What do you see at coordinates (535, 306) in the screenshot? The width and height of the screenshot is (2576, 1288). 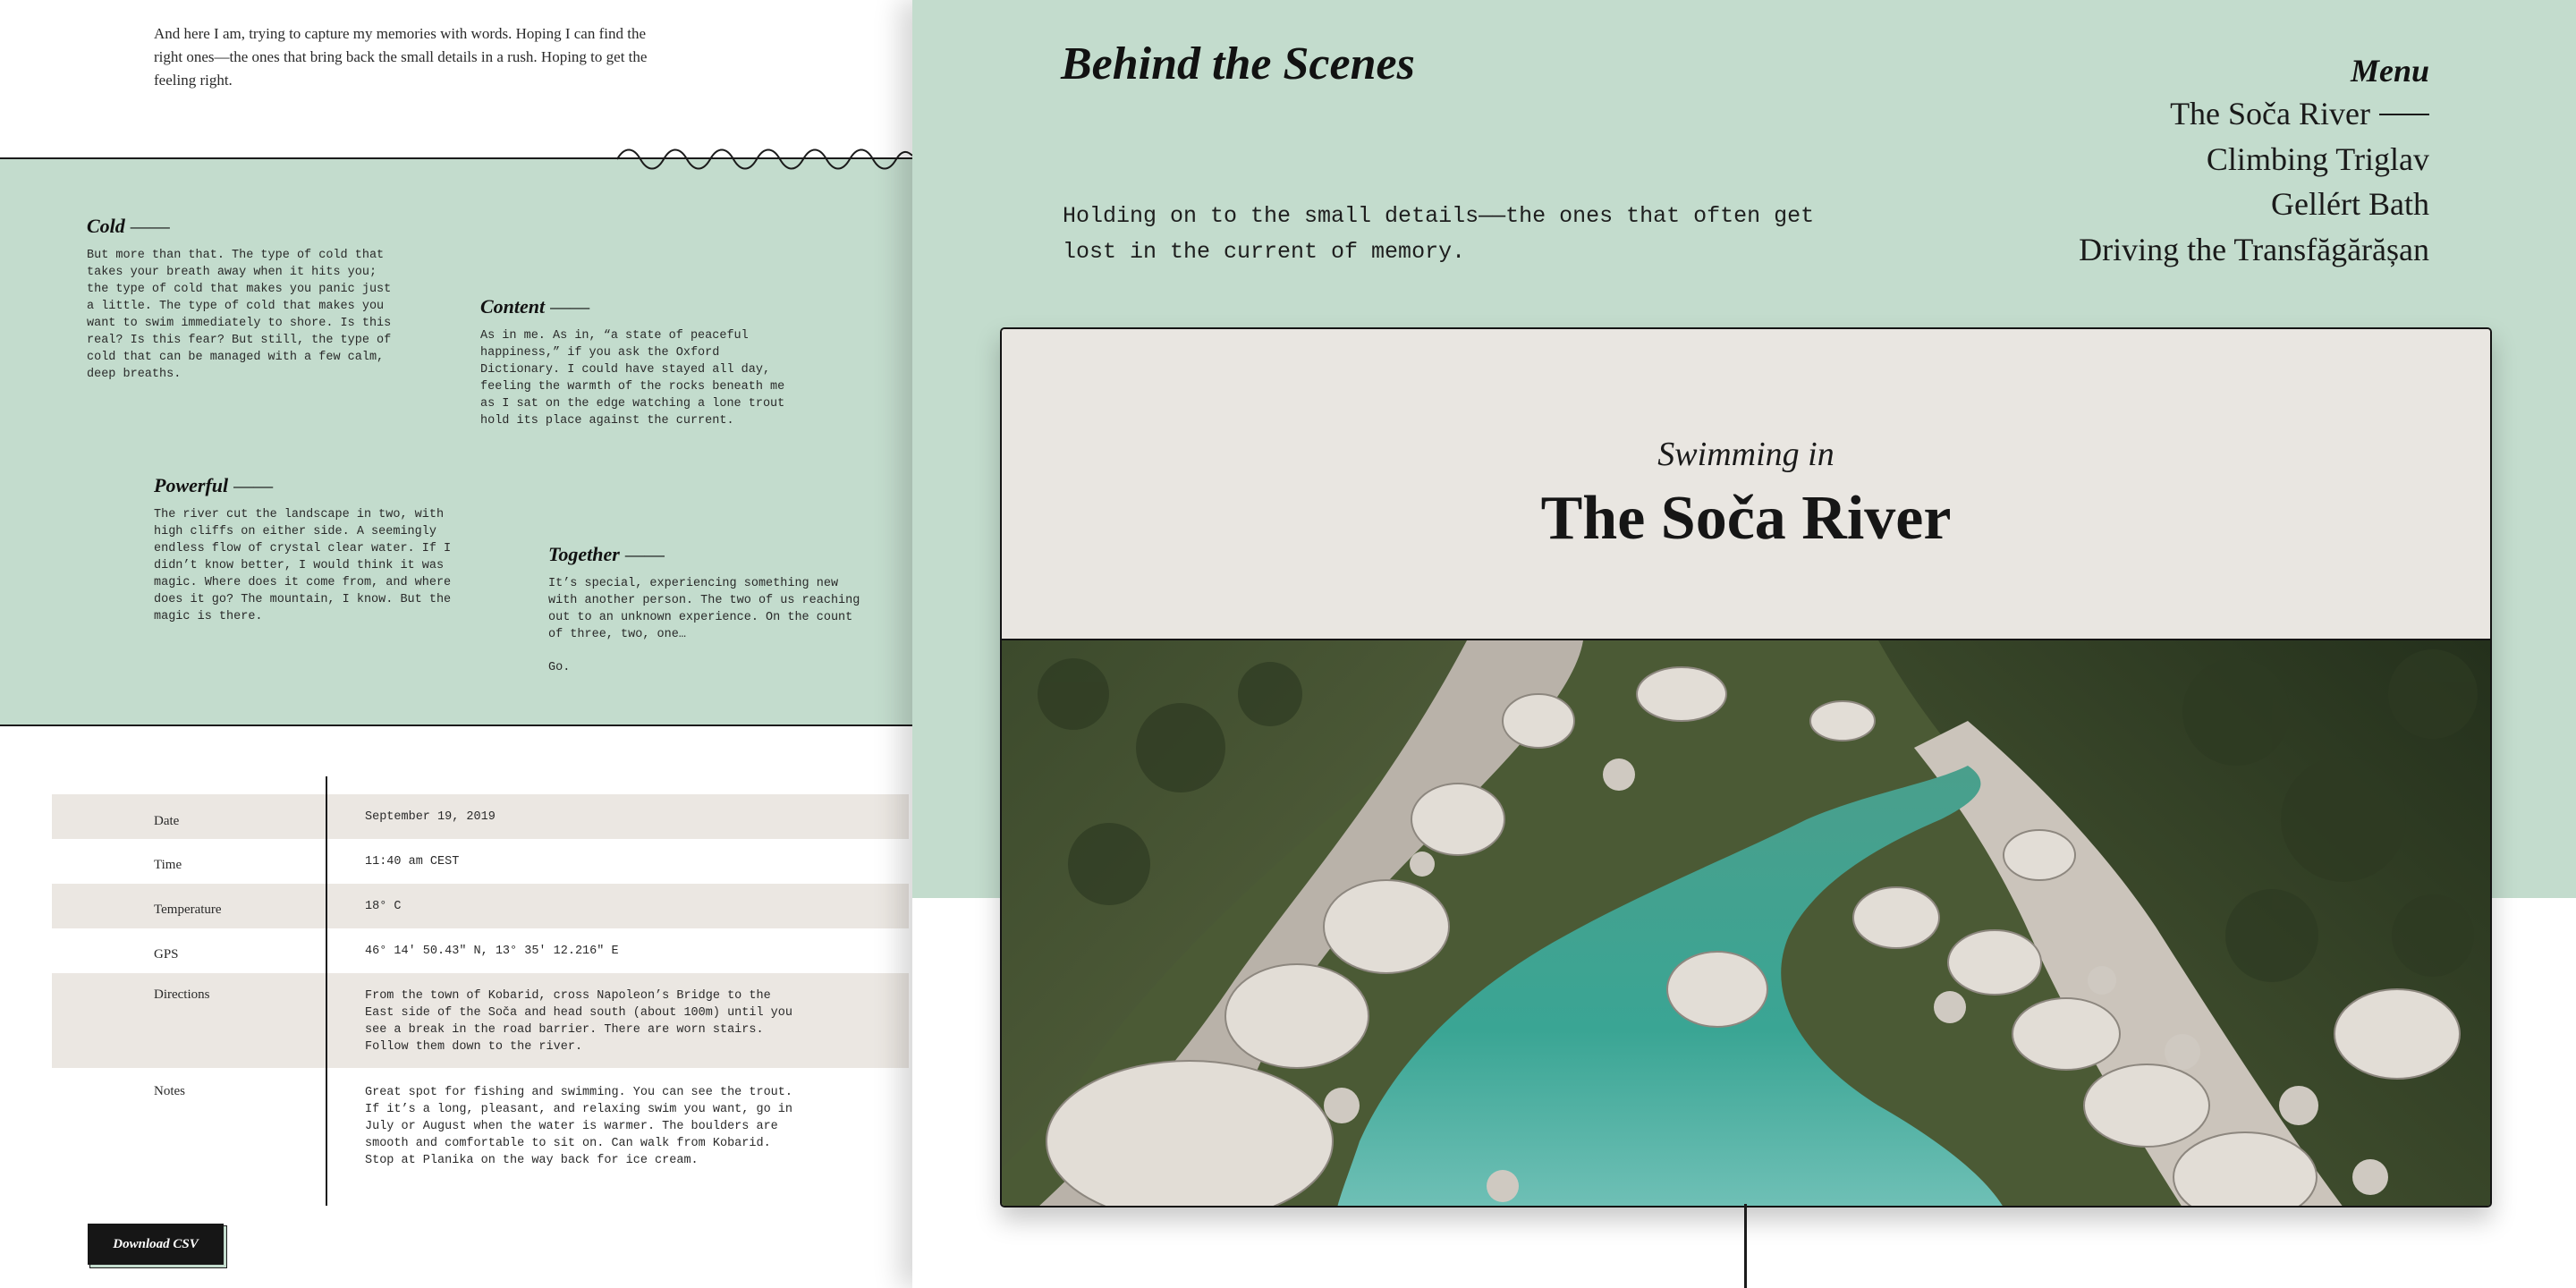 I see `note-content-title: Content ——` at bounding box center [535, 306].